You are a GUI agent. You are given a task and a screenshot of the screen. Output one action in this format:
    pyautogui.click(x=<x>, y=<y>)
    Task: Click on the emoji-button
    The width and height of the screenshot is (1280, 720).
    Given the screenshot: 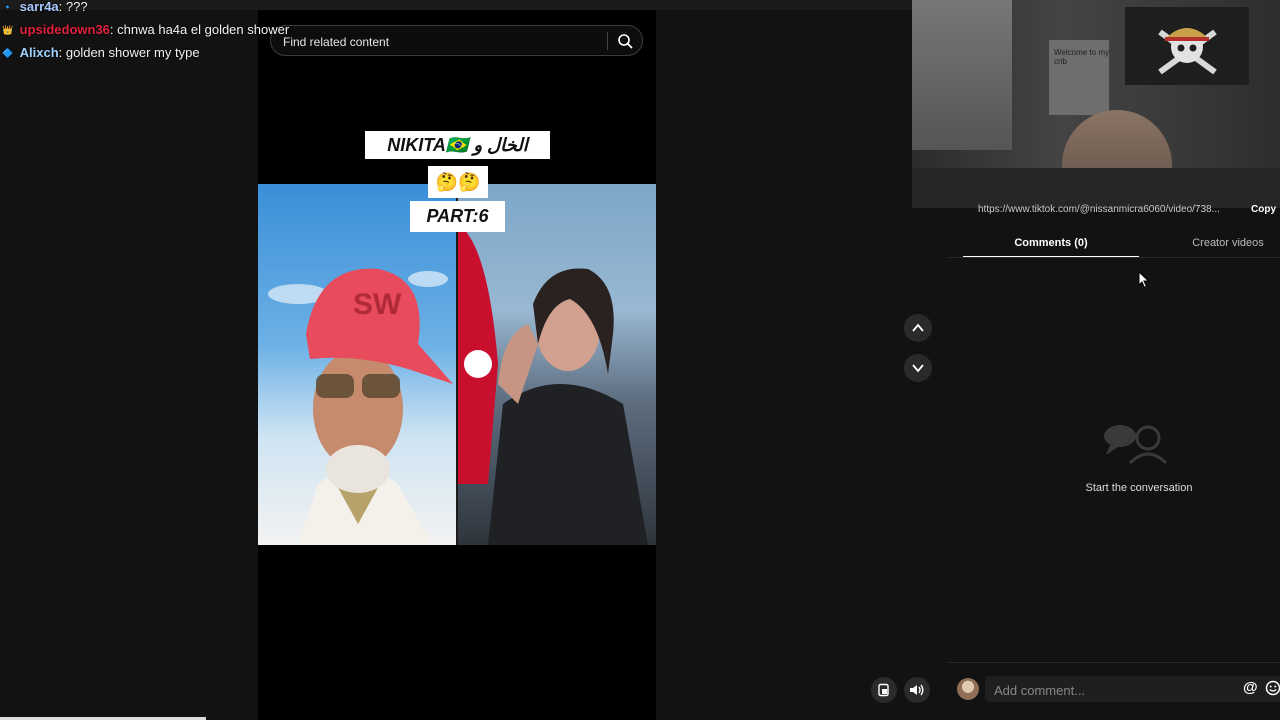 What is the action you would take?
    pyautogui.click(x=1272, y=690)
    